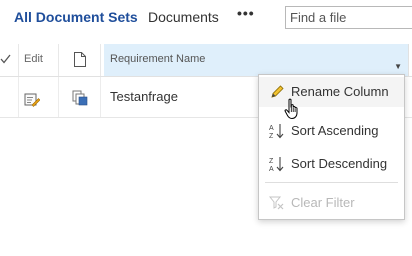  Describe the element at coordinates (80, 98) in the screenshot. I see `document-set-icon` at that location.